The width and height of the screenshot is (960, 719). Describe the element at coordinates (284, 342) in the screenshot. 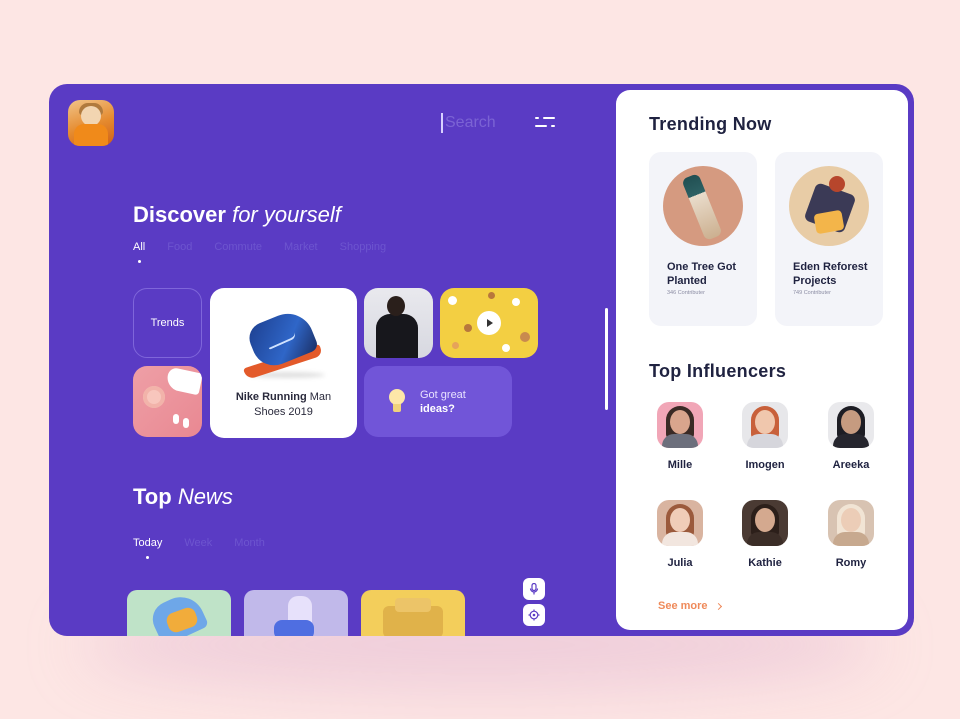

I see `shoe-image` at that location.